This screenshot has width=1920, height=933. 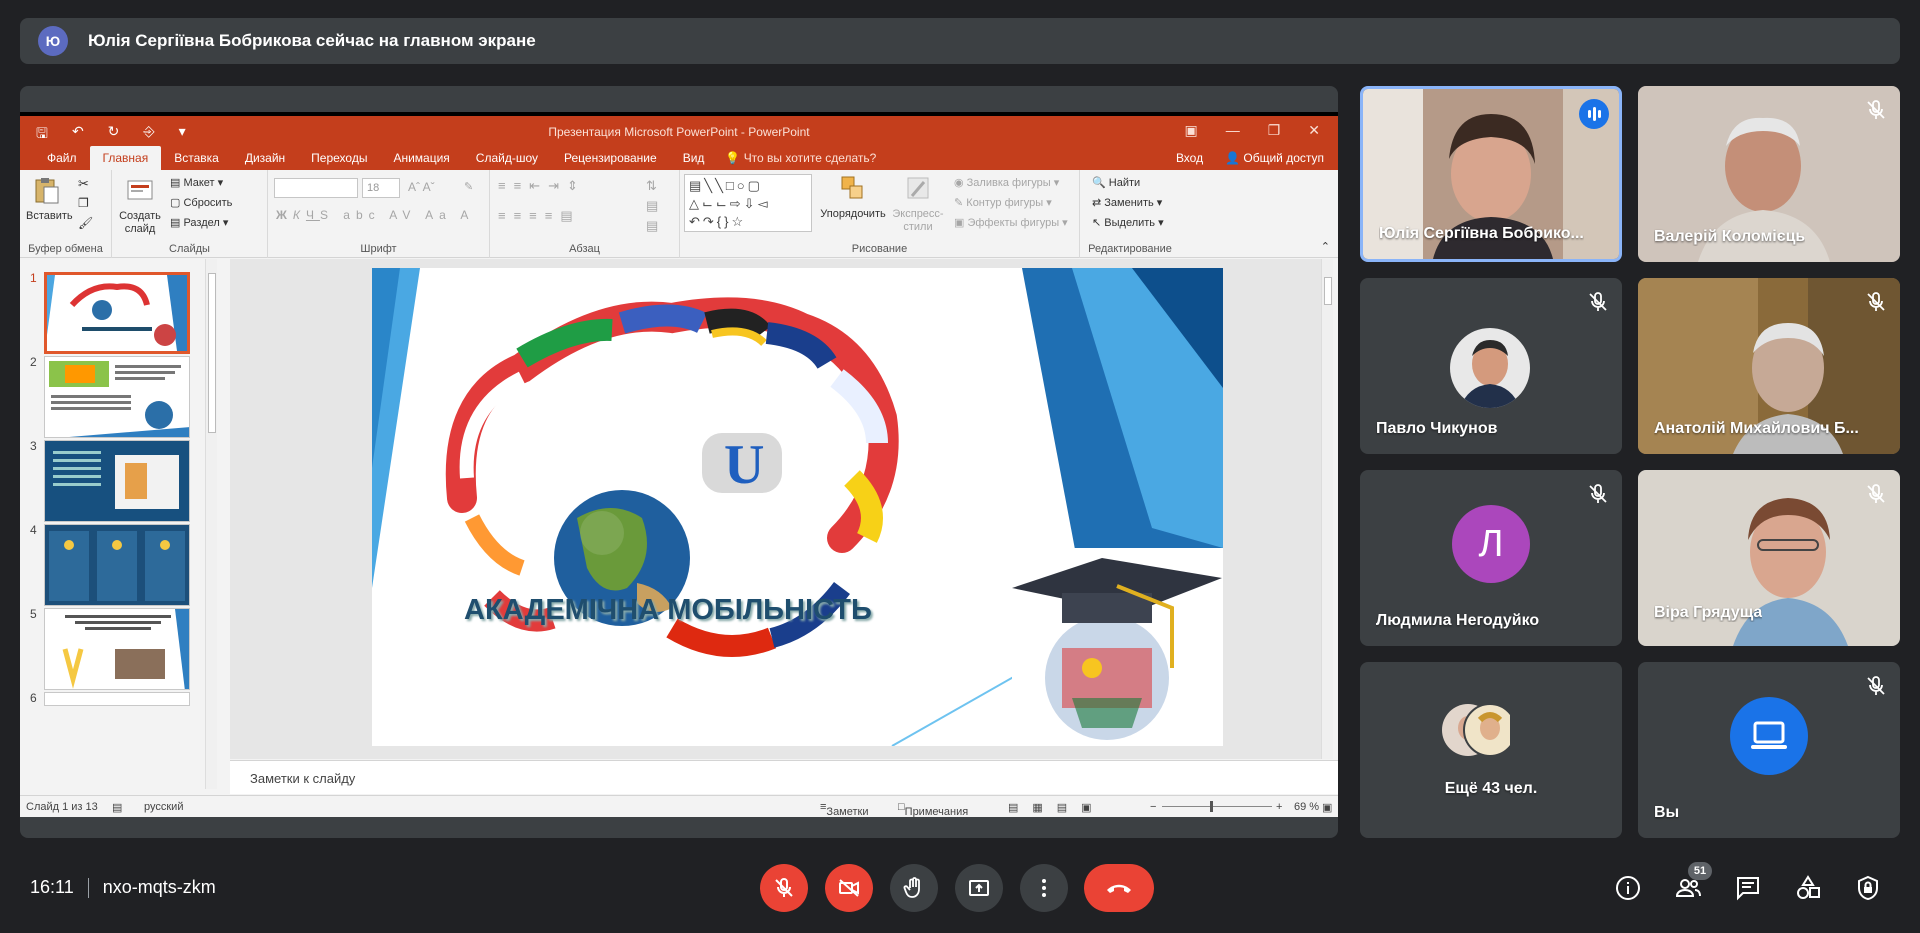 What do you see at coordinates (316, 188) in the screenshot?
I see `font-name-field` at bounding box center [316, 188].